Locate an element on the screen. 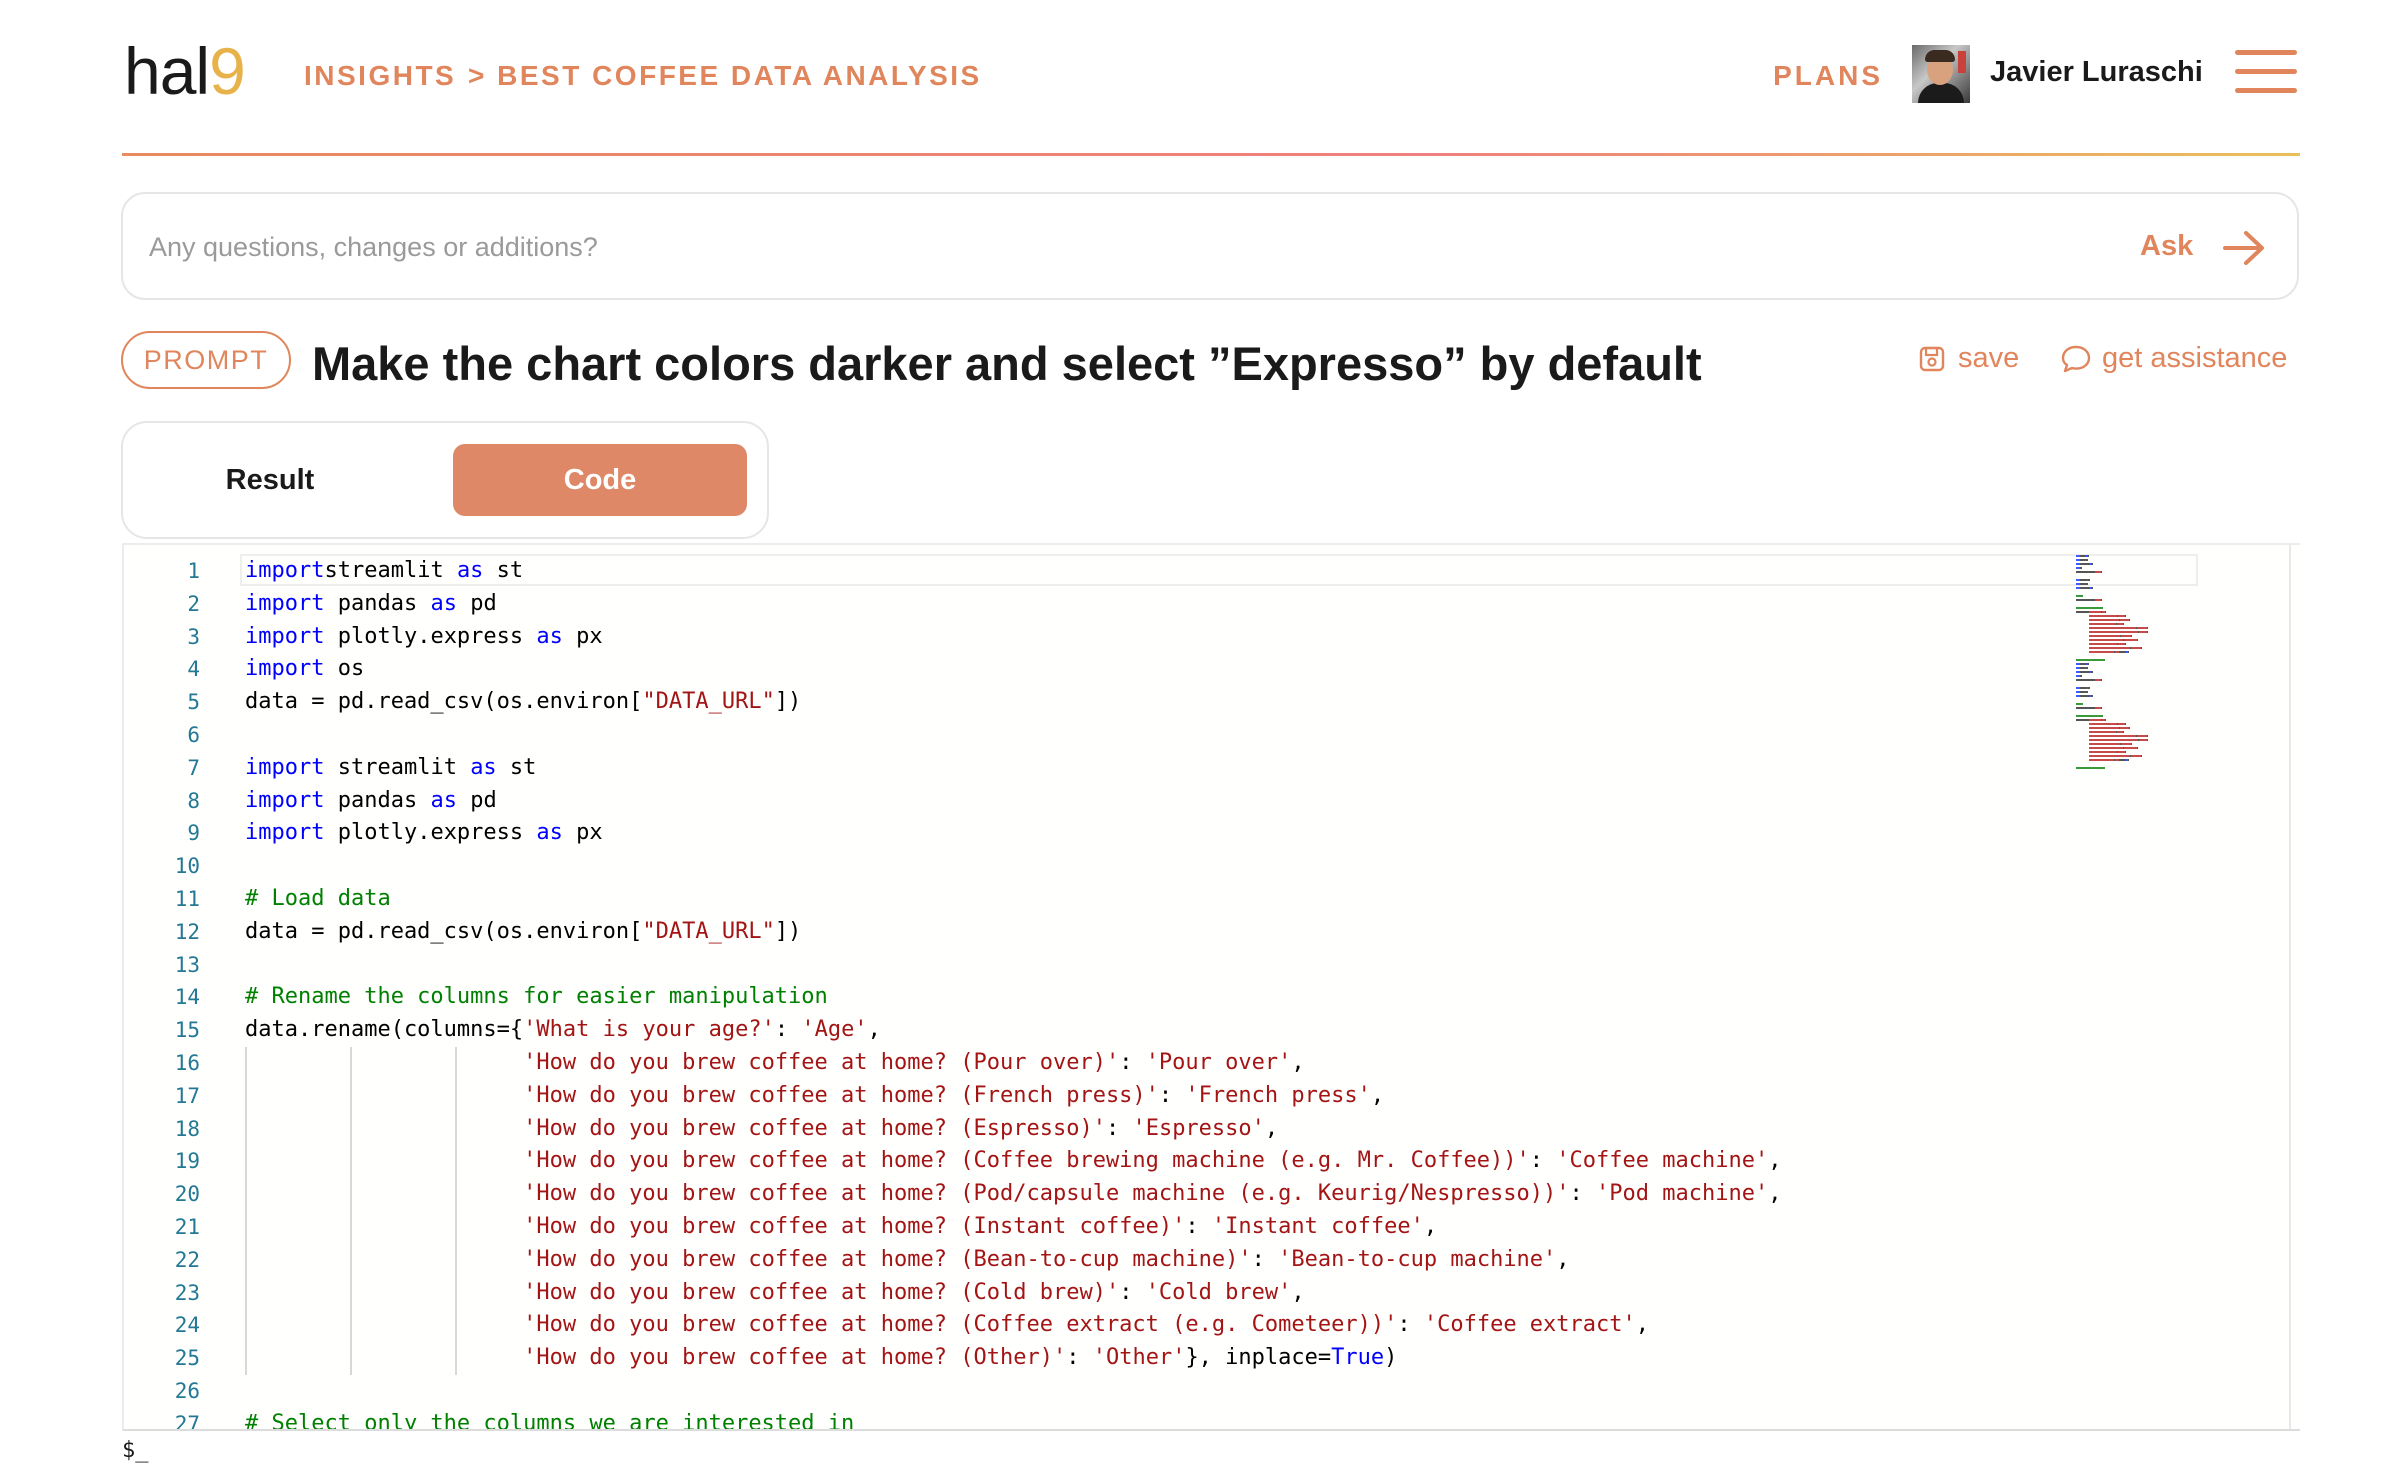 This screenshot has width=2400, height=1465. code-text: importstreamlit as st is located at coordinates (384, 570).